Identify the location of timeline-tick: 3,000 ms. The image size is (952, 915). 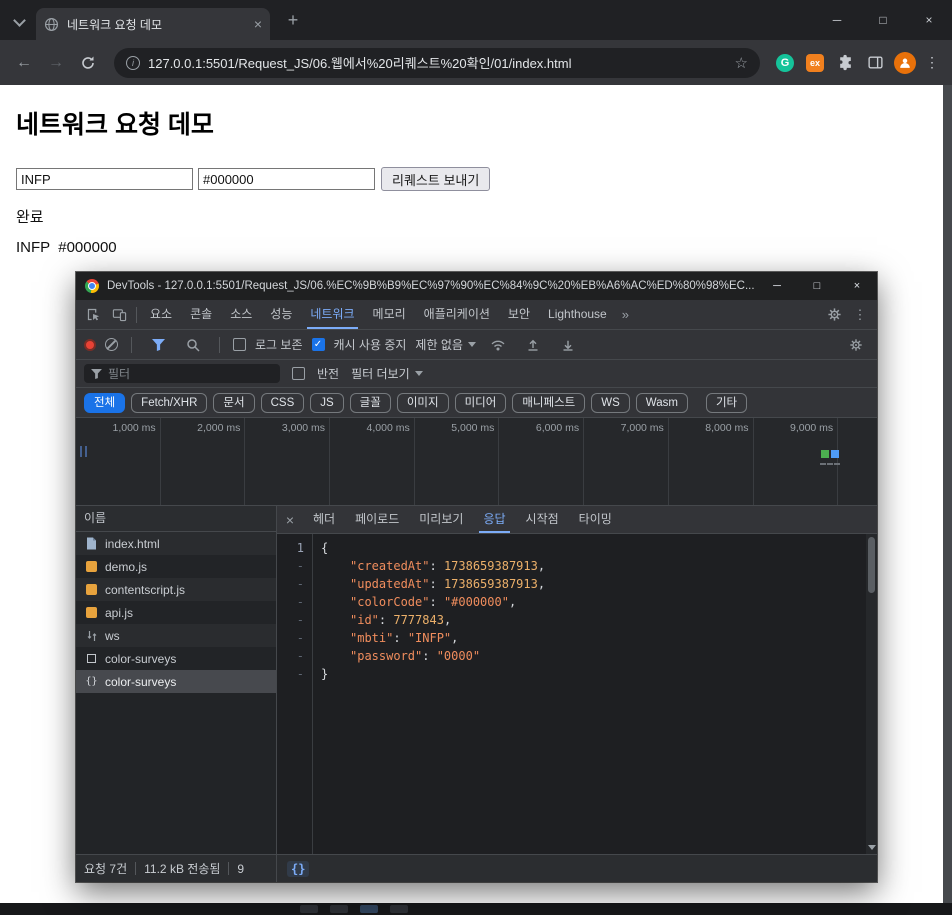
(303, 428).